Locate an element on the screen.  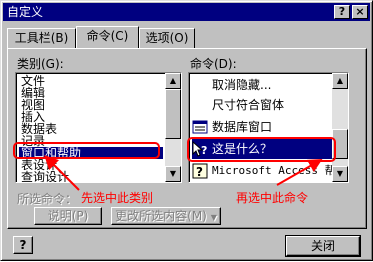
left-arrow is located at coordinates (62, 173).